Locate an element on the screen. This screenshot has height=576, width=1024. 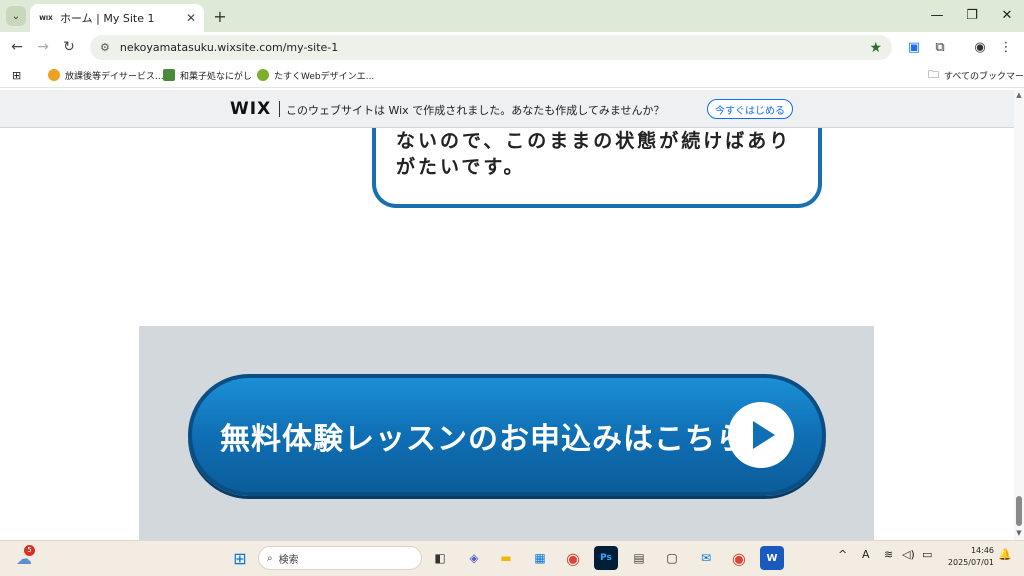
folder-icon: 🗀 is located at coordinates (933, 74).